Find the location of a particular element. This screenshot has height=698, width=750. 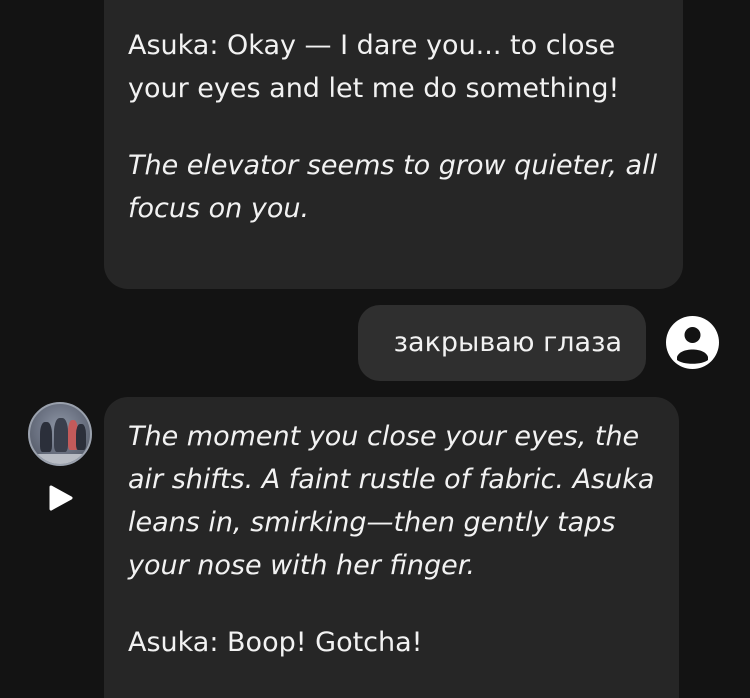

user-message: закрываю глаза is located at coordinates (502, 343).